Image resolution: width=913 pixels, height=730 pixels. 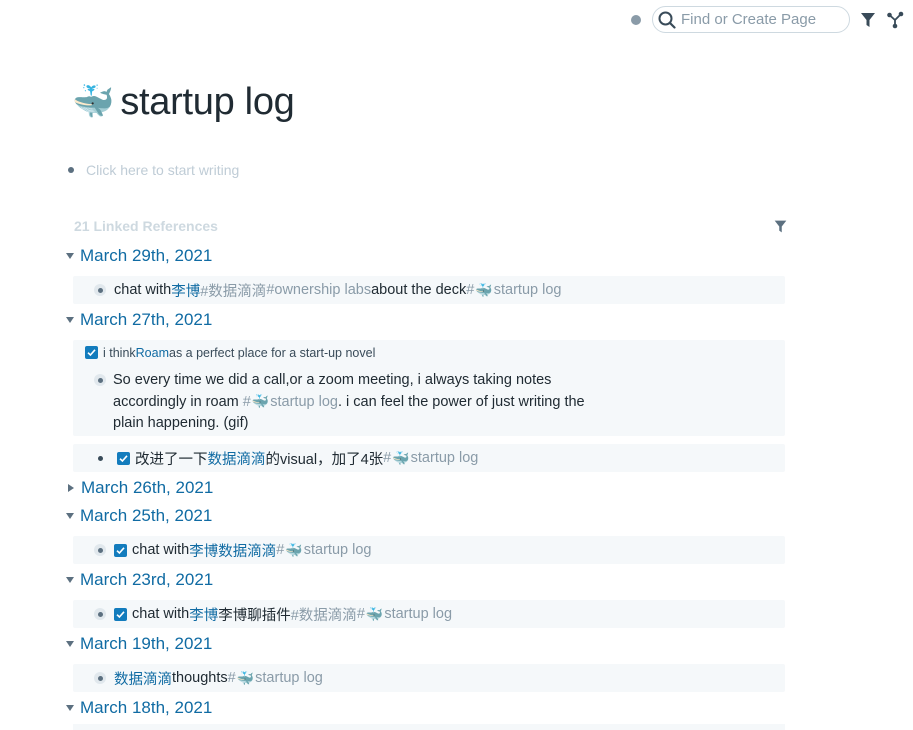 I want to click on page-title-text: startup log, so click(x=207, y=101).